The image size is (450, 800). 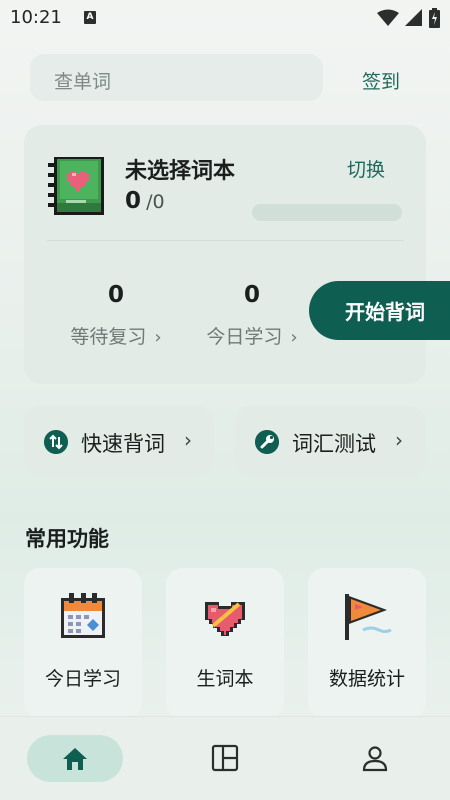 I want to click on progress-bar, so click(x=327, y=212).